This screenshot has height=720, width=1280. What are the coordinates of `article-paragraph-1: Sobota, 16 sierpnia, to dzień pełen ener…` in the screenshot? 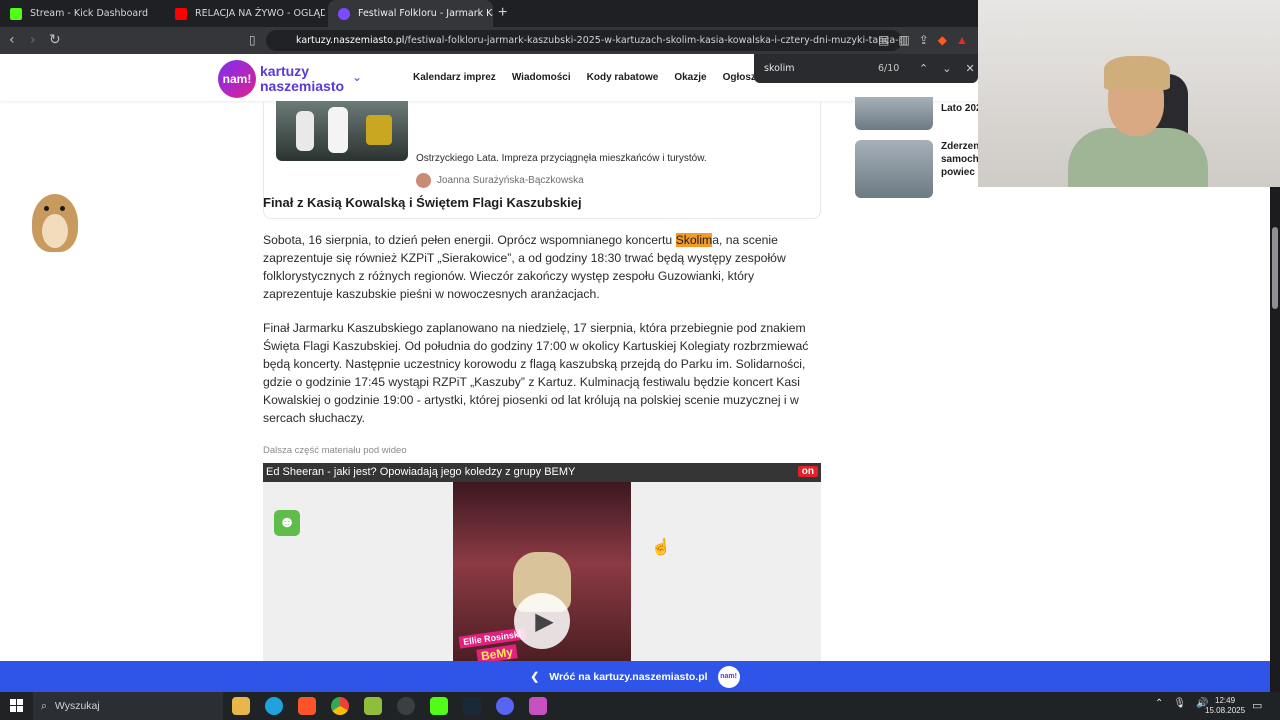 It's located at (543, 267).